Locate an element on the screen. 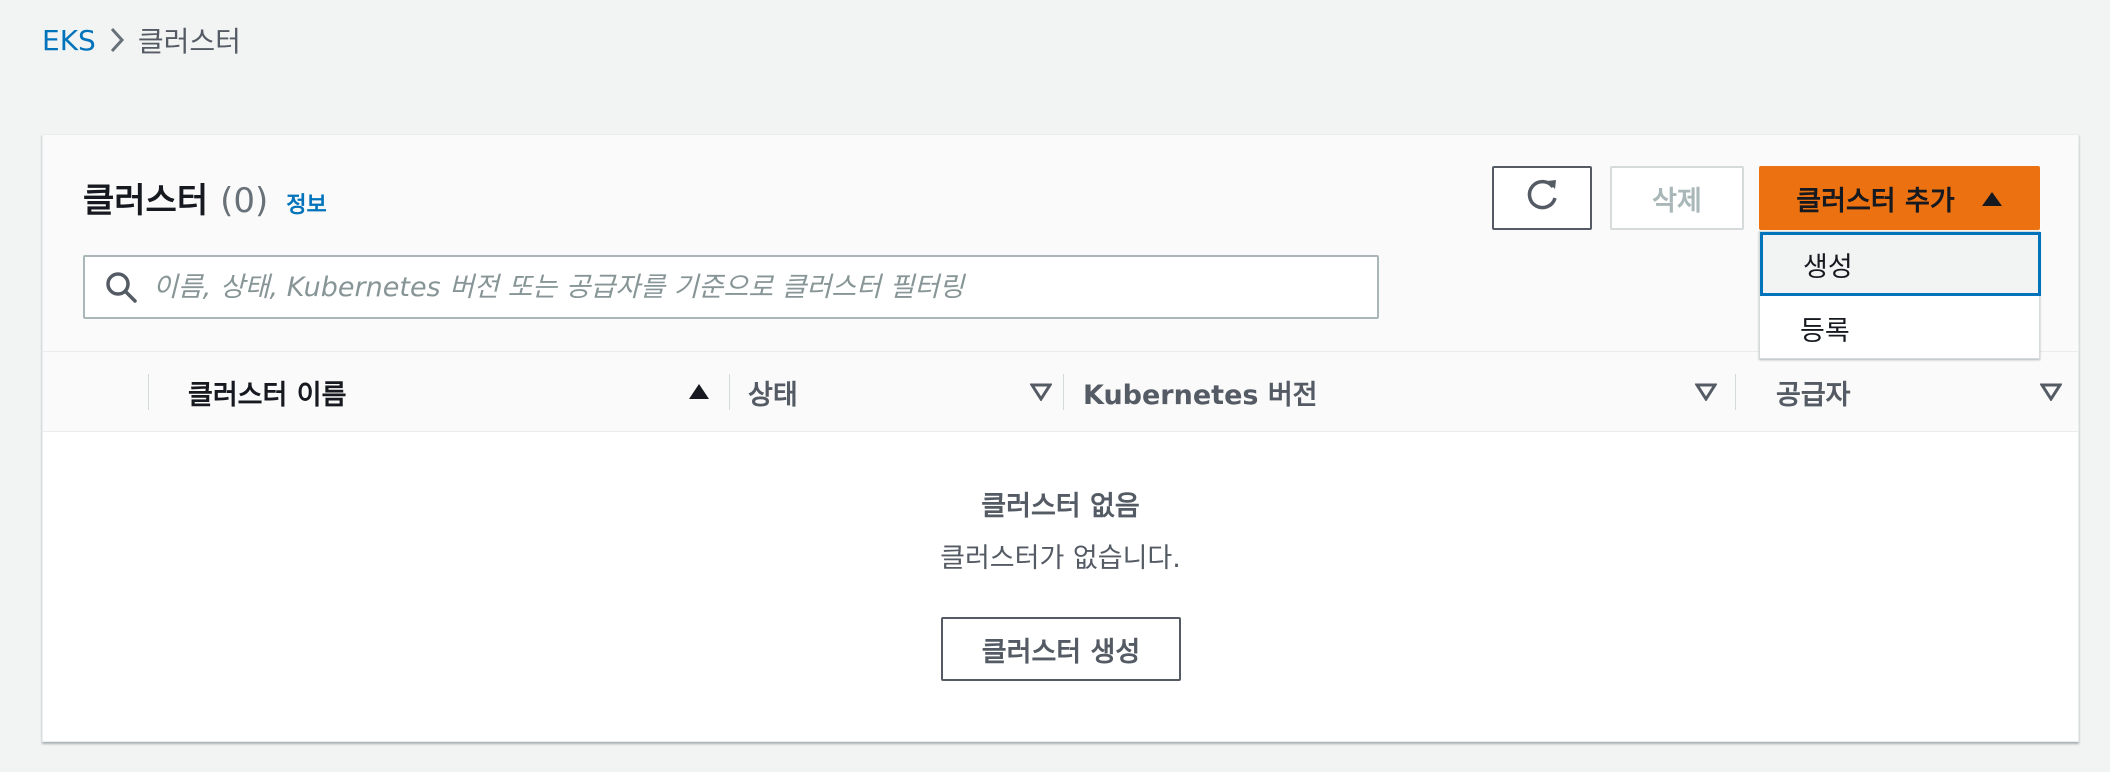 The height and width of the screenshot is (772, 2110). add-cluster-menu: 생성 등록 is located at coordinates (1900, 295).